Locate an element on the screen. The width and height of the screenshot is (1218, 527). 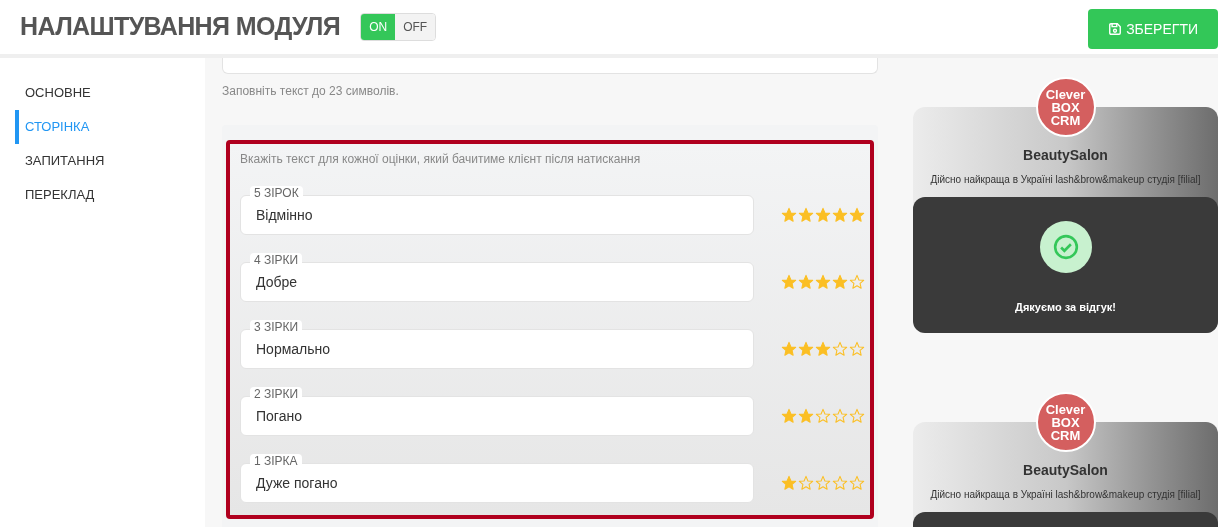
sidebar-item: ПЕРЕКЛАД is located at coordinates (102, 195).